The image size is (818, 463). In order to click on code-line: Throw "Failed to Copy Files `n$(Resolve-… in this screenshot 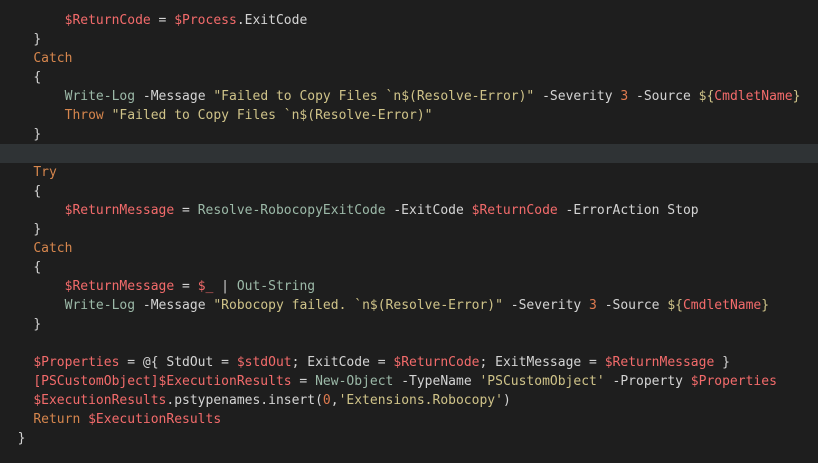, I will do `click(409, 115)`.